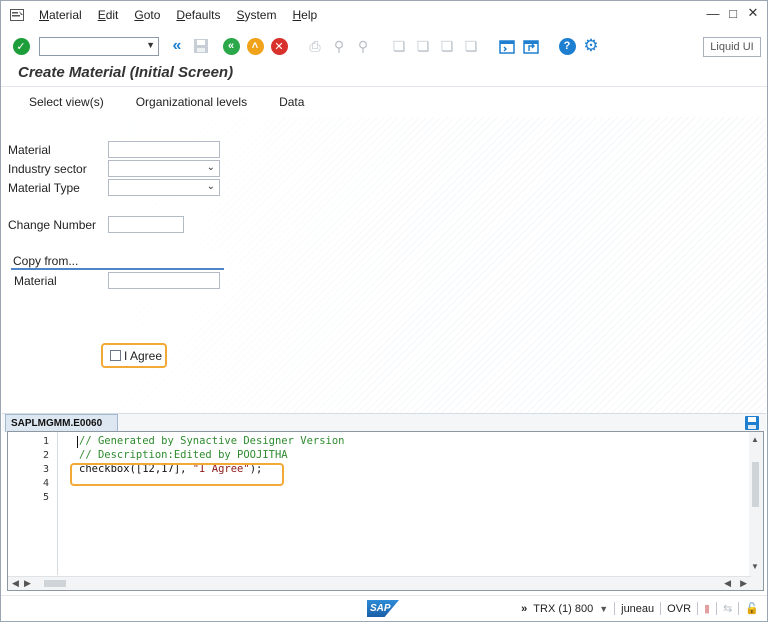 Image resolution: width=768 pixels, height=622 pixels. What do you see at coordinates (60, 15) in the screenshot?
I see `menu-material: Material` at bounding box center [60, 15].